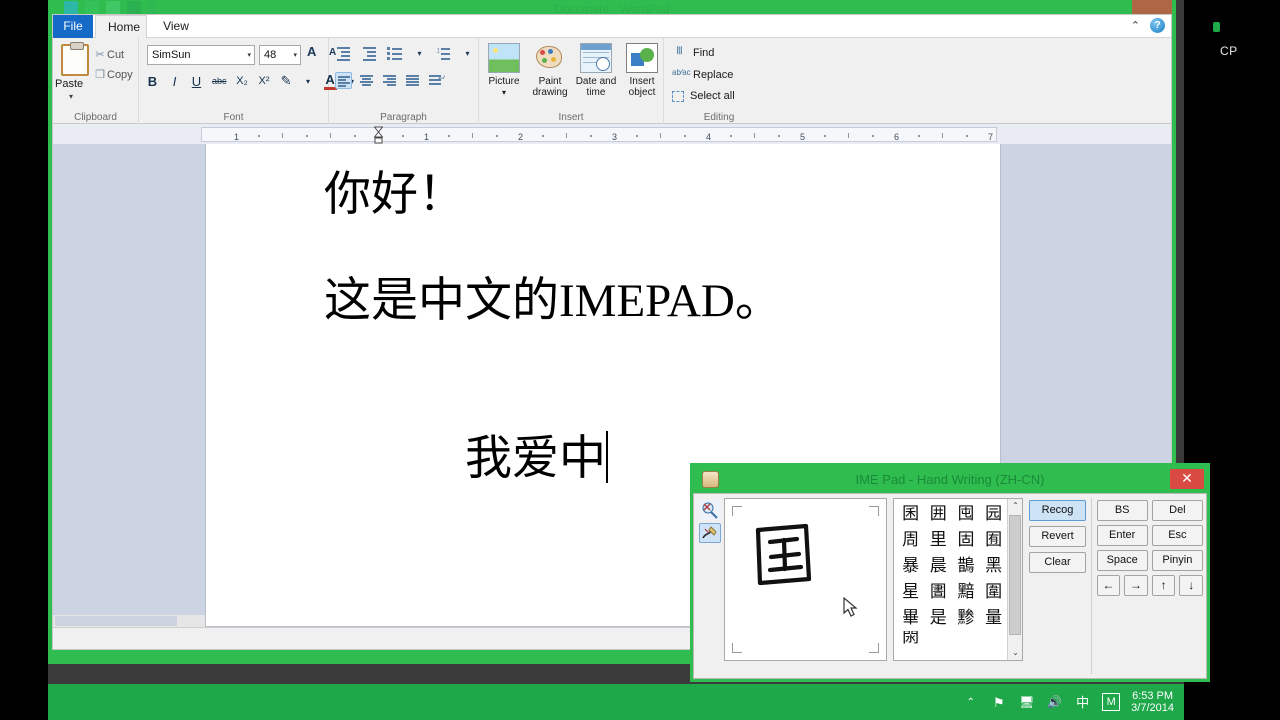 This screenshot has width=1280, height=720. What do you see at coordinates (596, 70) in the screenshot?
I see `insert-date-time-button: Date and time` at bounding box center [596, 70].